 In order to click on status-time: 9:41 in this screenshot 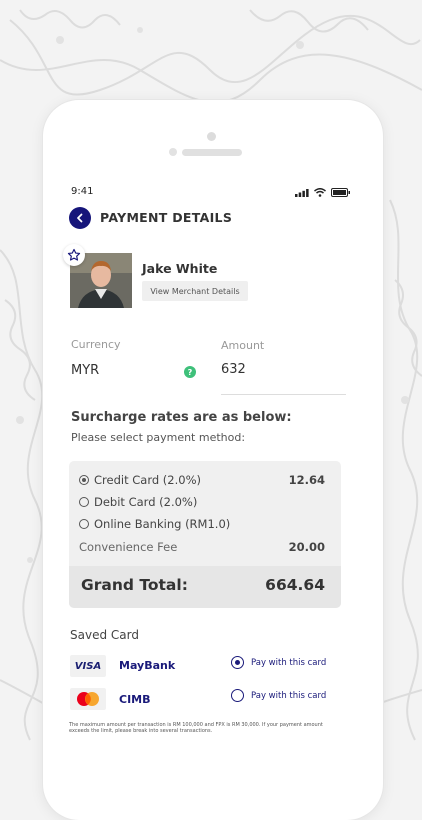, I will do `click(82, 191)`.